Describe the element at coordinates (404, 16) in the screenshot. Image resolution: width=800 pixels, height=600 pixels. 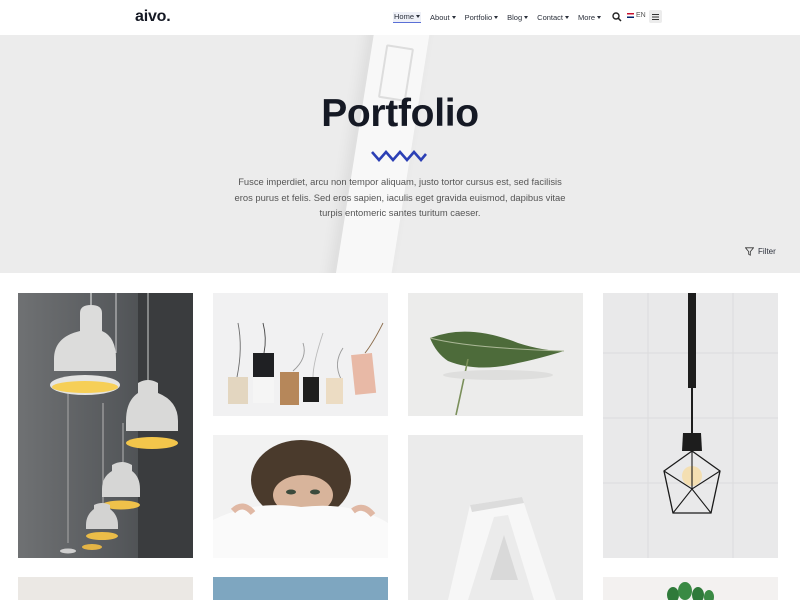
I see `nav-label: Home` at that location.